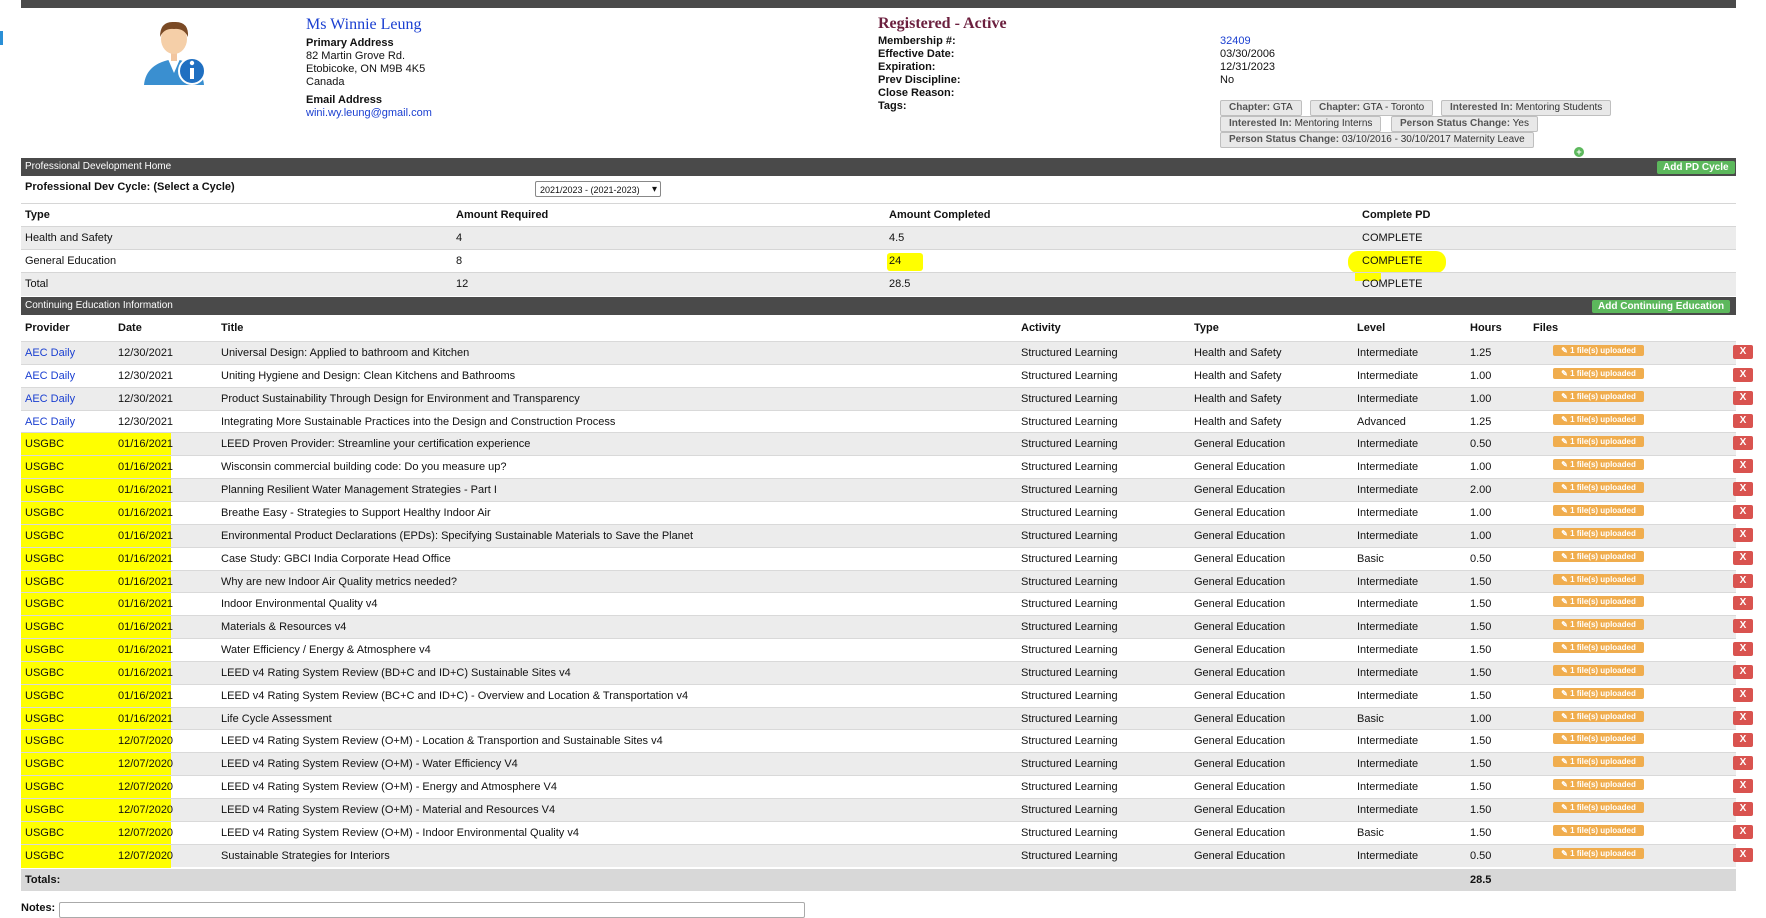 This screenshot has height=918, width=1766. I want to click on tag-chapter-toronto: Chapter: GTA - Toronto, so click(1372, 108).